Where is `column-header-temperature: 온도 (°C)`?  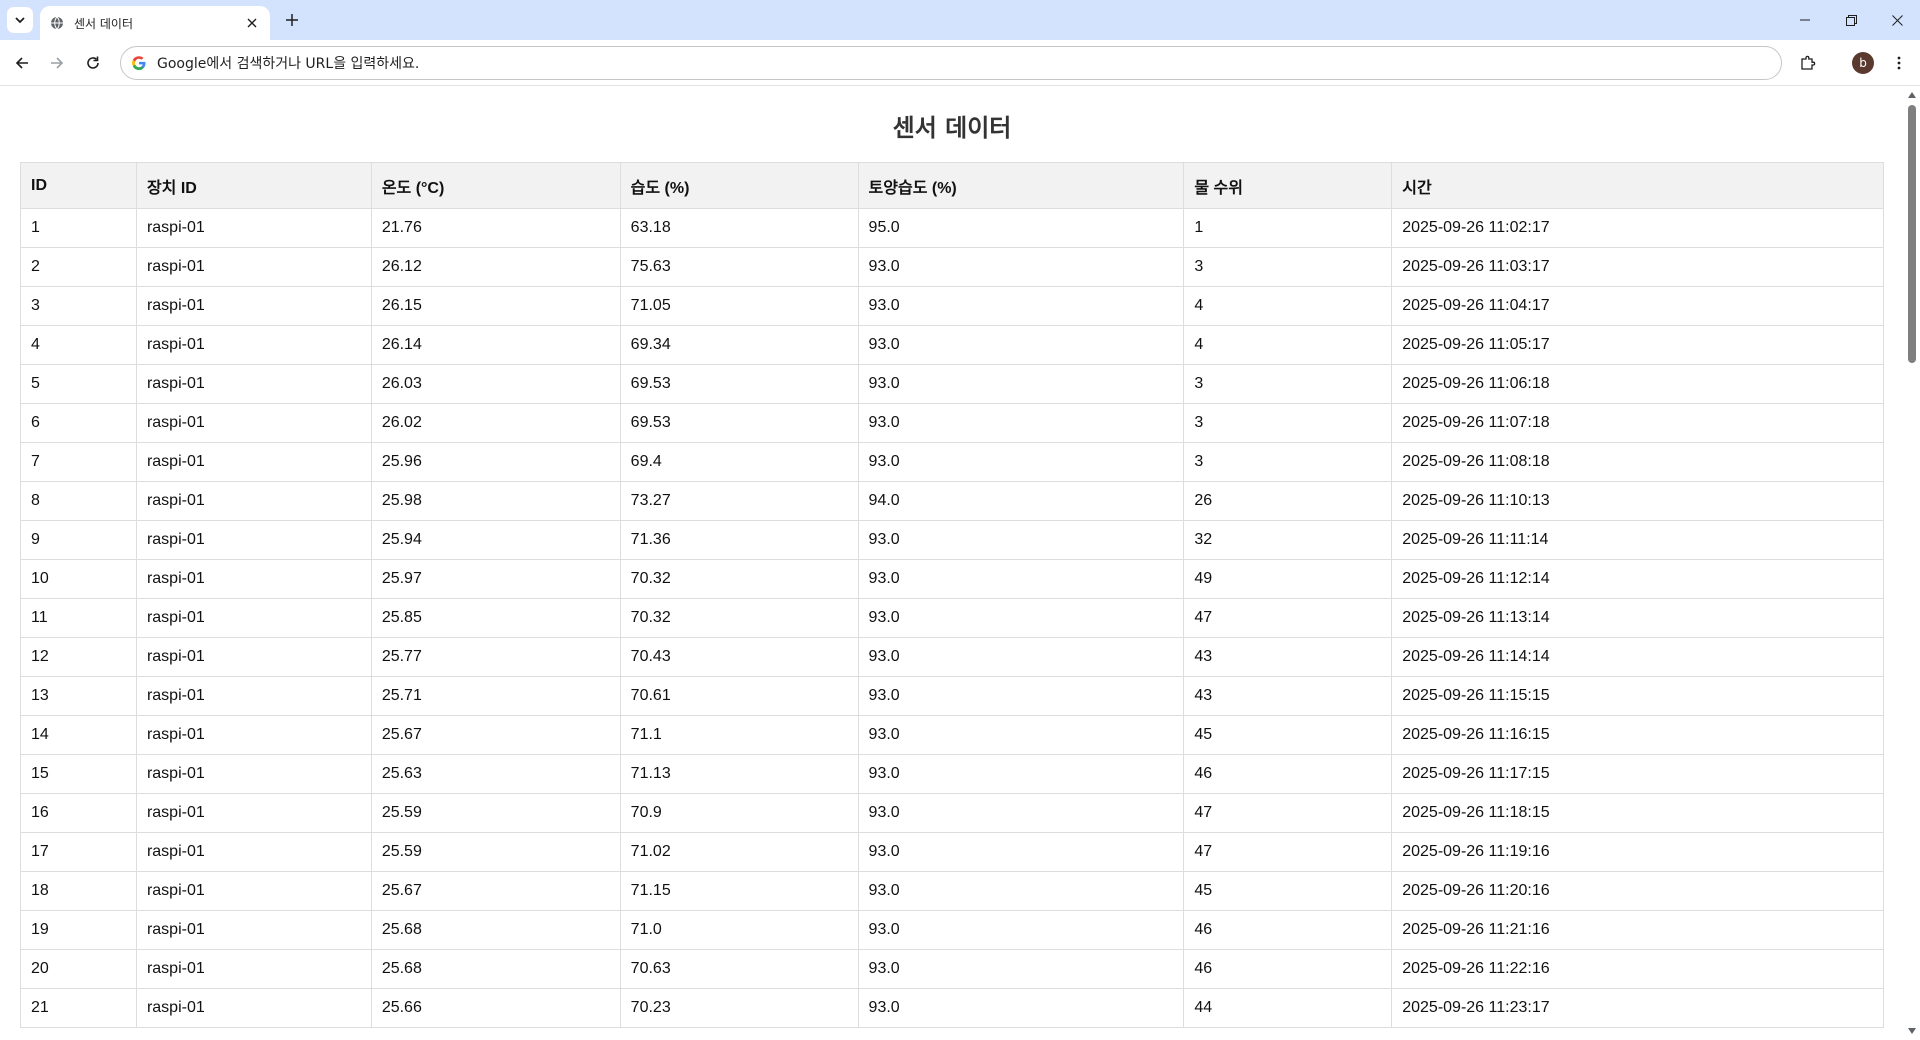 column-header-temperature: 온도 (°C) is located at coordinates (495, 185).